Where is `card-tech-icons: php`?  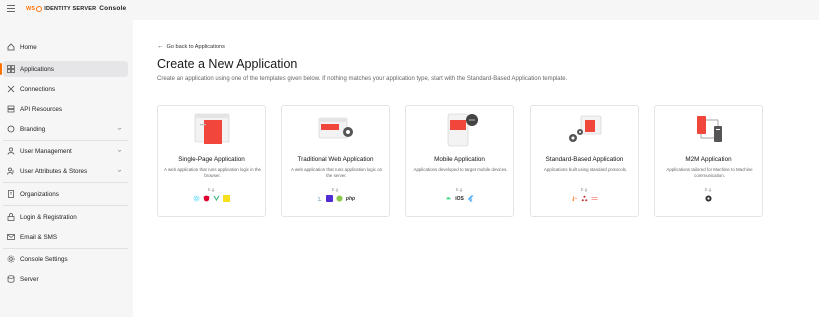
card-tech-icons: php is located at coordinates (335, 198).